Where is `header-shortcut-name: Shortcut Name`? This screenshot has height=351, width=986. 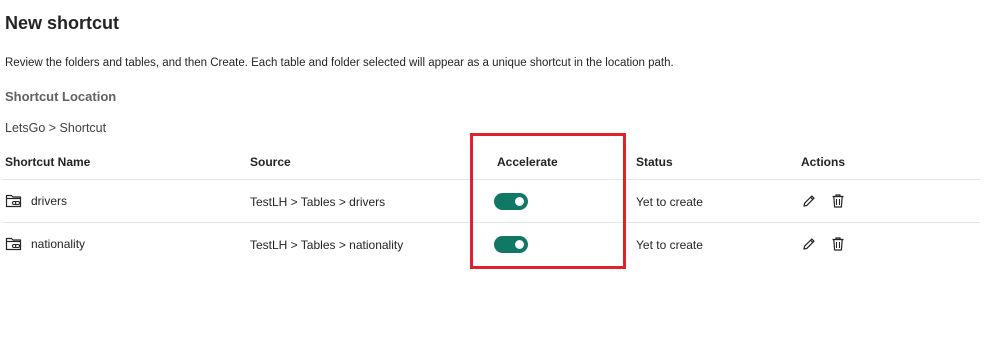
header-shortcut-name: Shortcut Name is located at coordinates (48, 162).